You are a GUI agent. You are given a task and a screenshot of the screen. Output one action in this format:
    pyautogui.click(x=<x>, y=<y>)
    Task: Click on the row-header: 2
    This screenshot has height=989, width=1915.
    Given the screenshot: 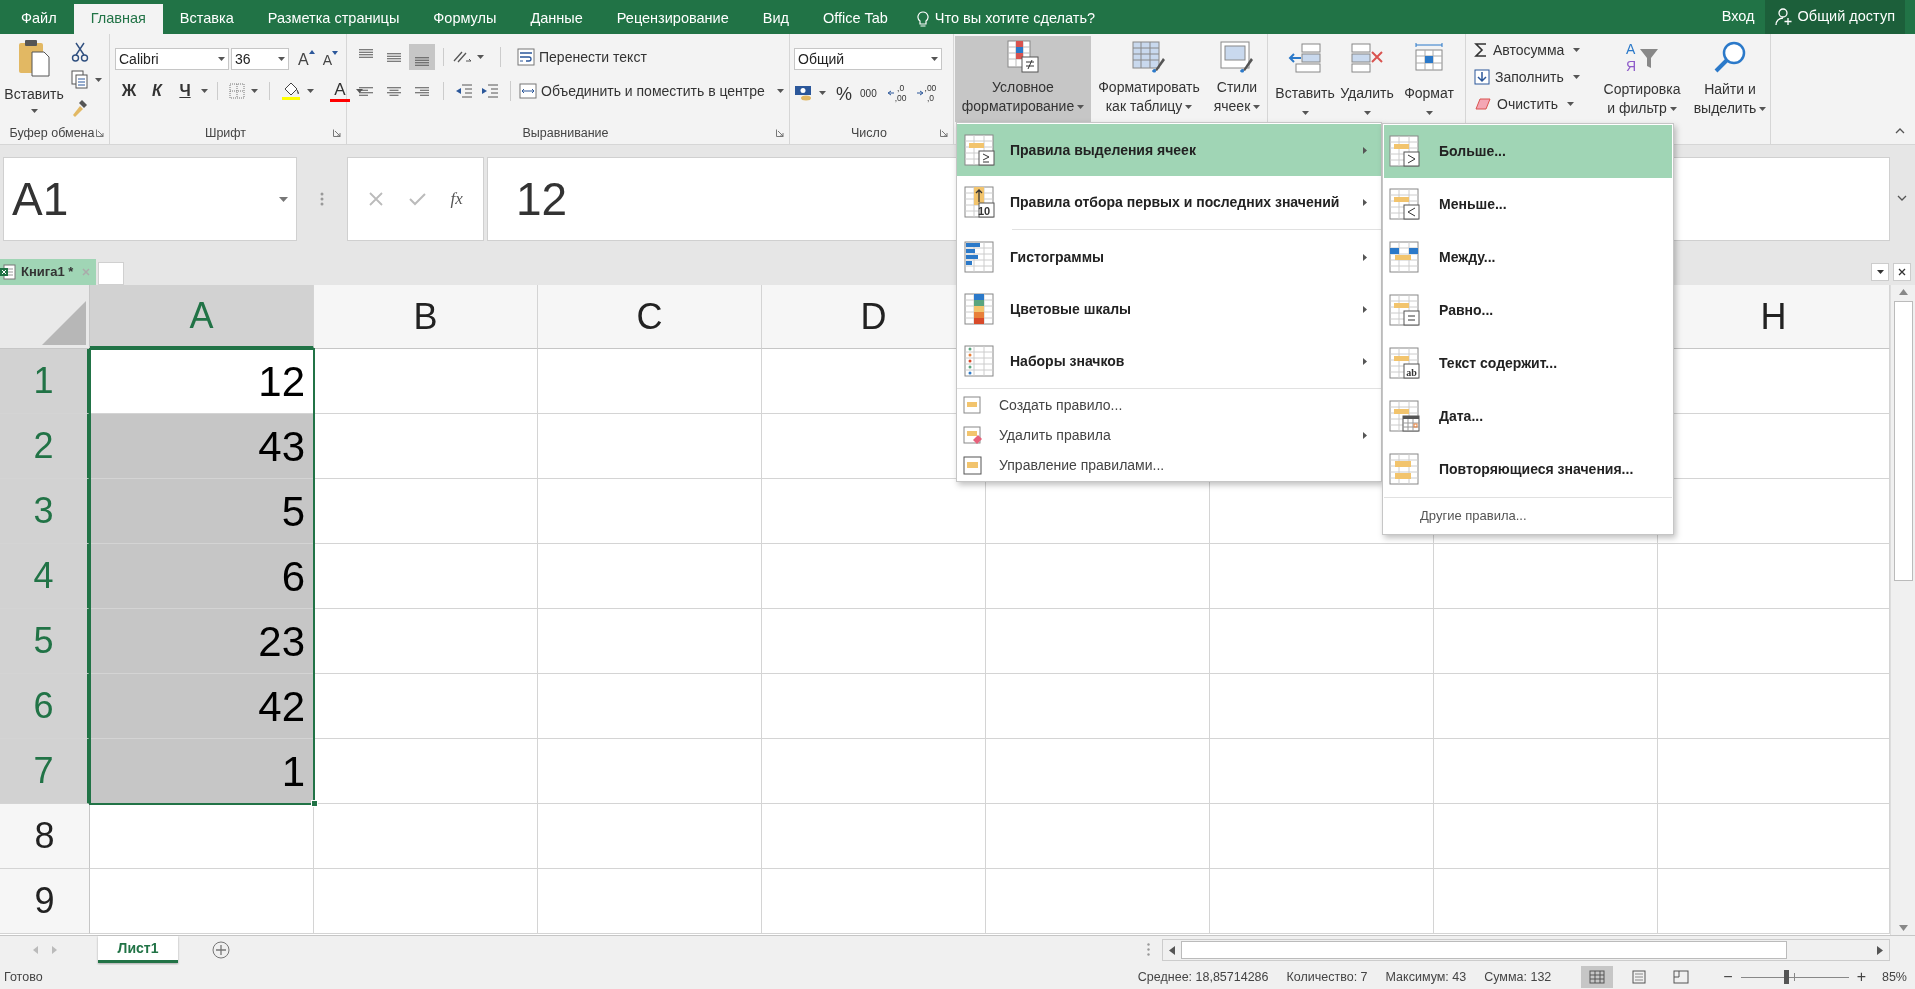 What is the action you would take?
    pyautogui.click(x=45, y=446)
    